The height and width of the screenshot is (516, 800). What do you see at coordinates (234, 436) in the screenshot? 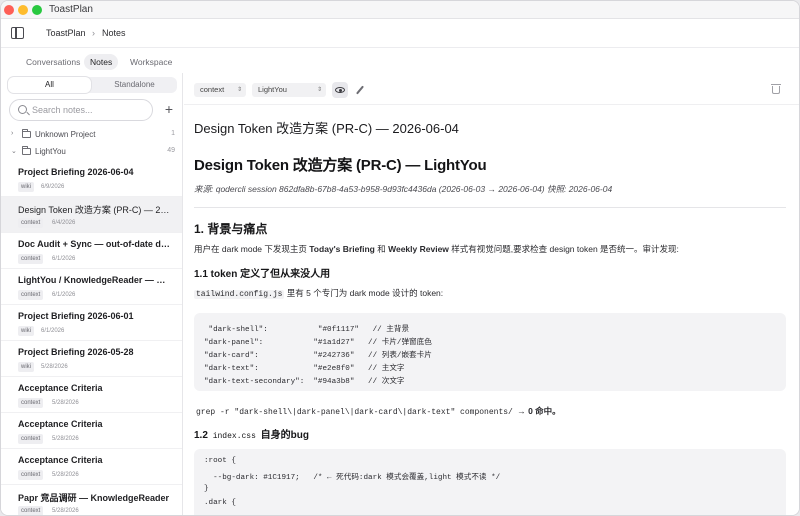
I see `inline-code: index.css` at bounding box center [234, 436].